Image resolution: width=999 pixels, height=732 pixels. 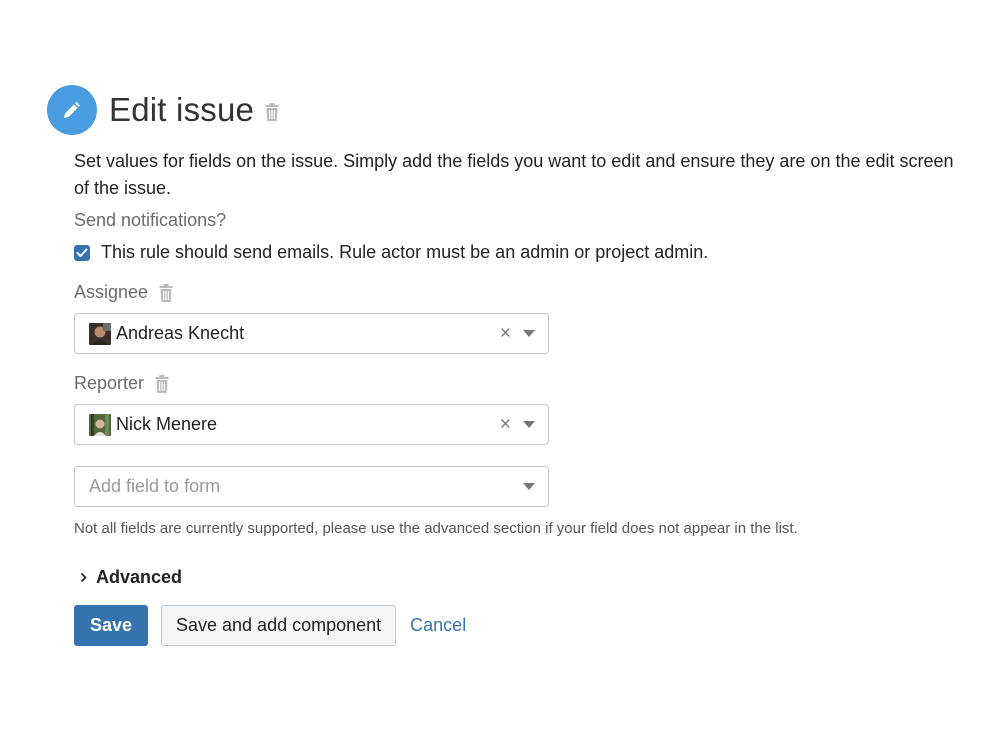 What do you see at coordinates (514, 625) in the screenshot?
I see `action-buttons: Save Save and add component Cancel` at bounding box center [514, 625].